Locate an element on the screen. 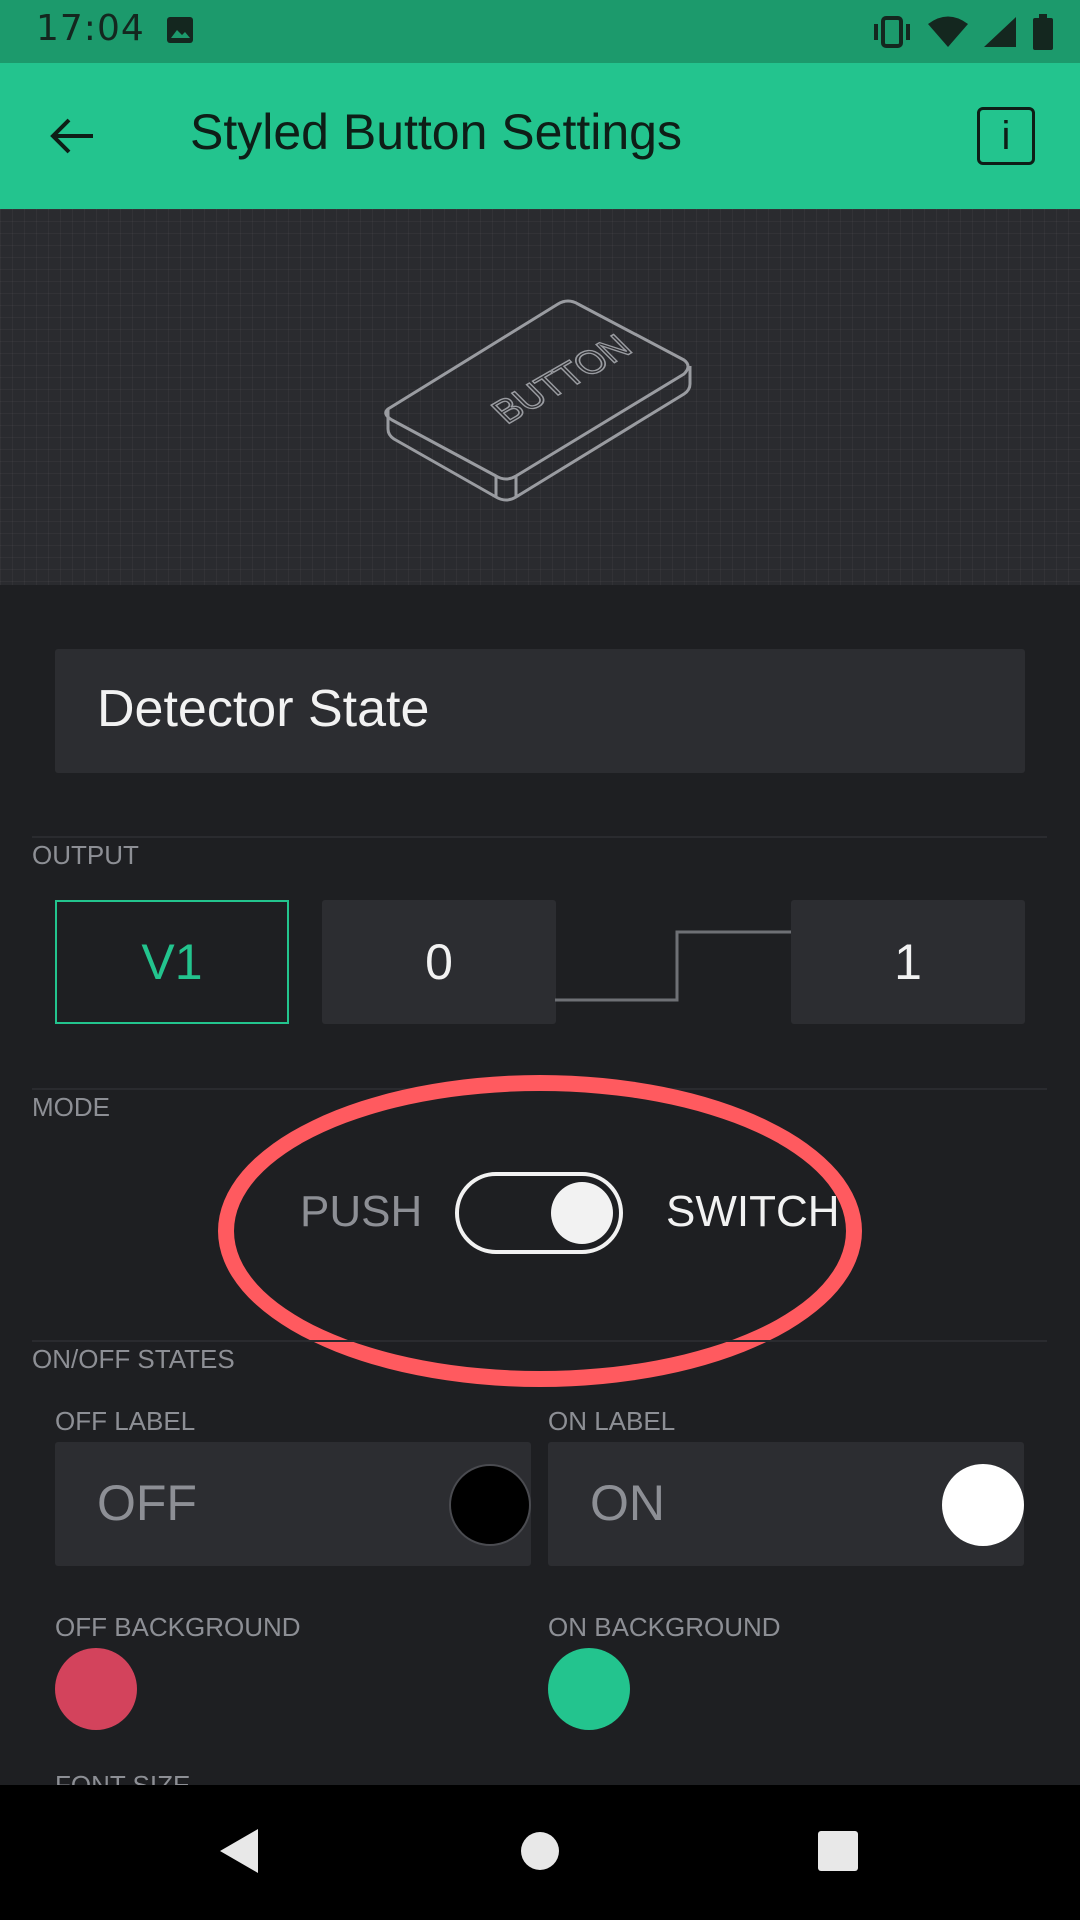 This screenshot has width=1080, height=1920. battery-icon is located at coordinates (1043, 32).